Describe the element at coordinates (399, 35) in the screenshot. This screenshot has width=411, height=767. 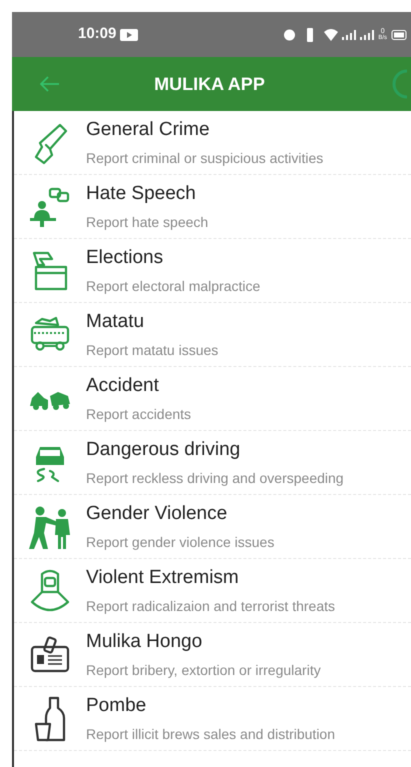
I see `battery-icon` at that location.